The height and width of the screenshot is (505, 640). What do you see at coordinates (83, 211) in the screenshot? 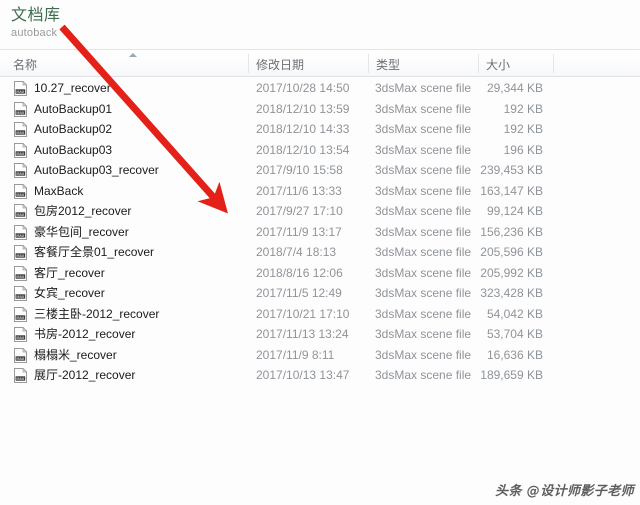
I see `file-name: 包房2012_recover` at bounding box center [83, 211].